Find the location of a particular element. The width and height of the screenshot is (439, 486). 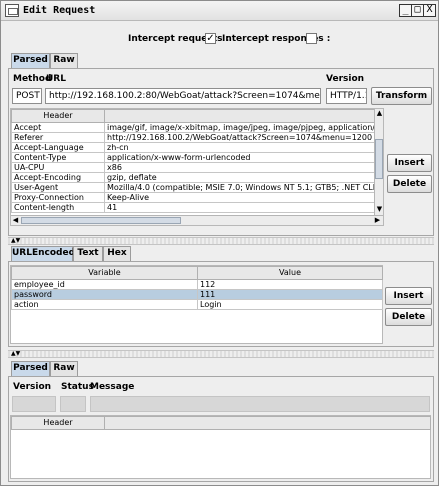

header-value-column-title is located at coordinates (239, 116).